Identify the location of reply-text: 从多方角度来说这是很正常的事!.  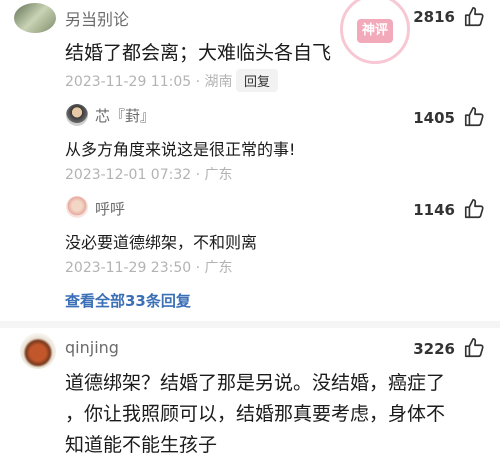
(180, 149).